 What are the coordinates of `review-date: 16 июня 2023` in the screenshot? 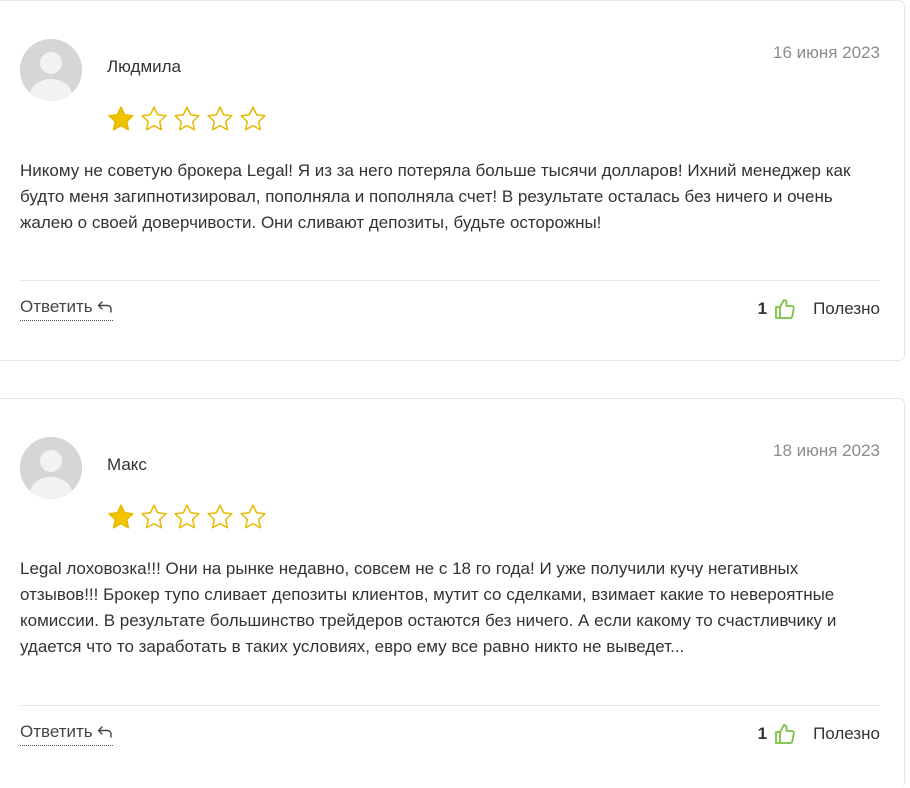 It's located at (826, 52).